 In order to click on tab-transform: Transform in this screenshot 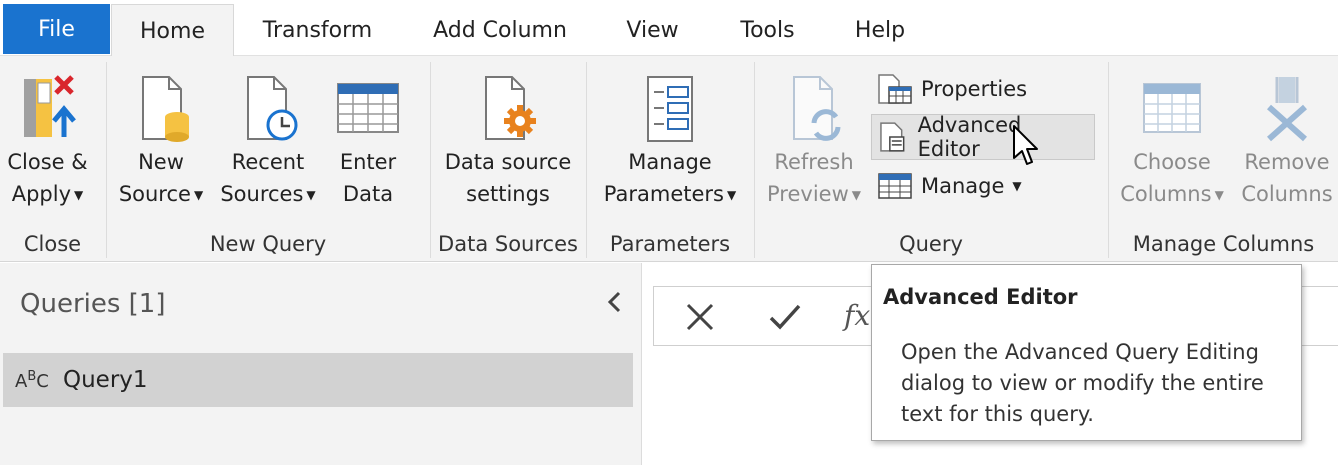, I will do `click(317, 30)`.